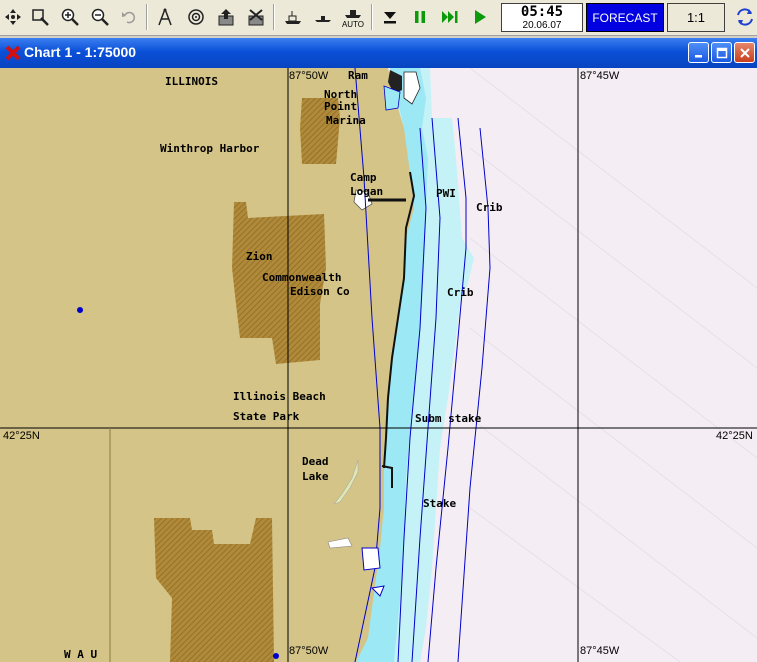 The height and width of the screenshot is (662, 757). I want to click on compass-button, so click(165, 17).